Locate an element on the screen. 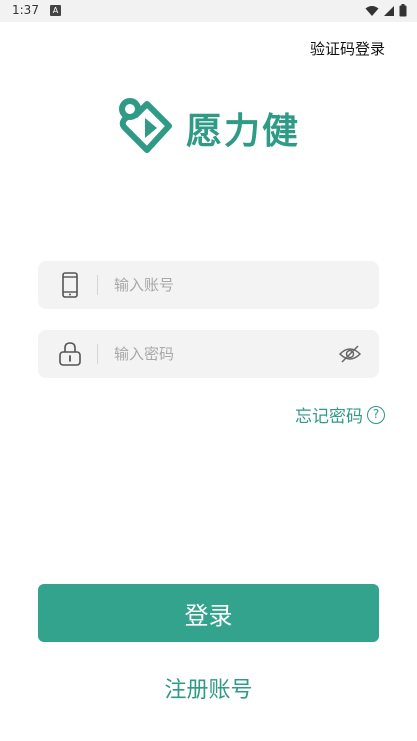 This screenshot has height=741, width=417. forgot-password-link: 忘记密码 ? is located at coordinates (340, 414).